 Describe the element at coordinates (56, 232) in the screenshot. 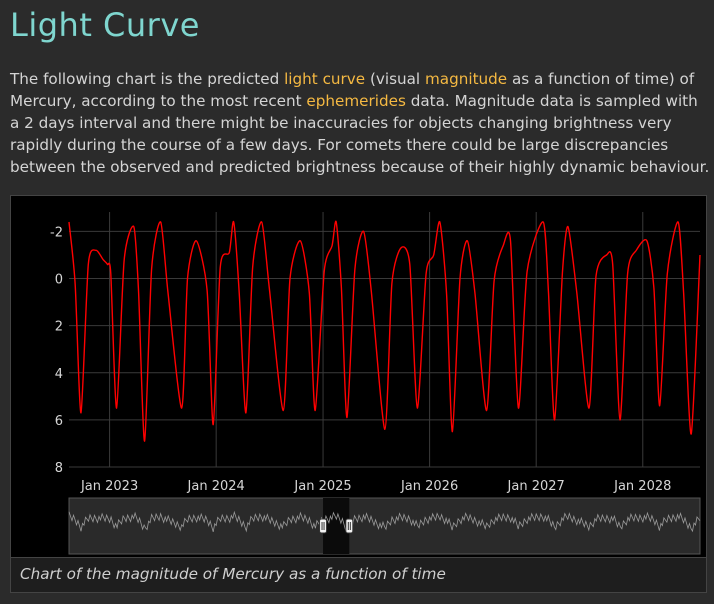

I see `y-tick-label: -2` at that location.